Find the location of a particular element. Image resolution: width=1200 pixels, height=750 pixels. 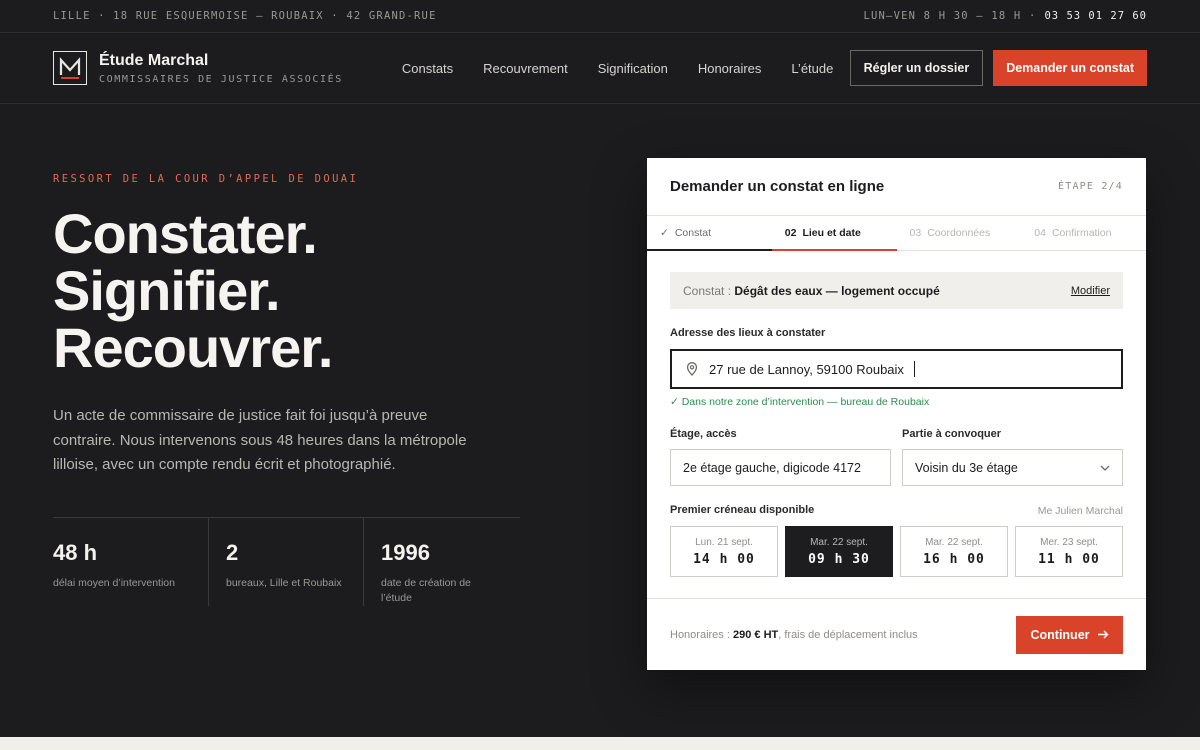

step-tab-lieu-date: 02 Lieu et date is located at coordinates (834, 233).